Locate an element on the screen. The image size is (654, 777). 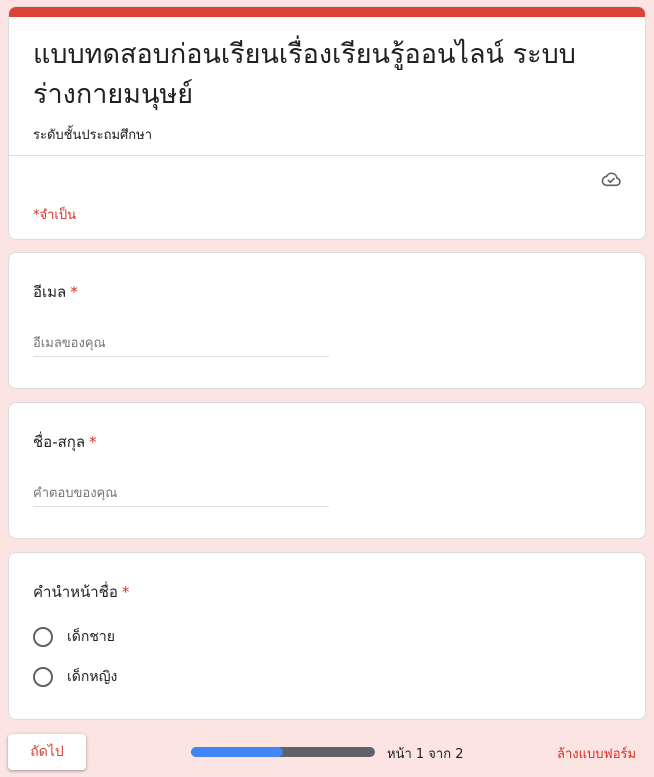
question-title-email: อีเมล * is located at coordinates (55, 292).